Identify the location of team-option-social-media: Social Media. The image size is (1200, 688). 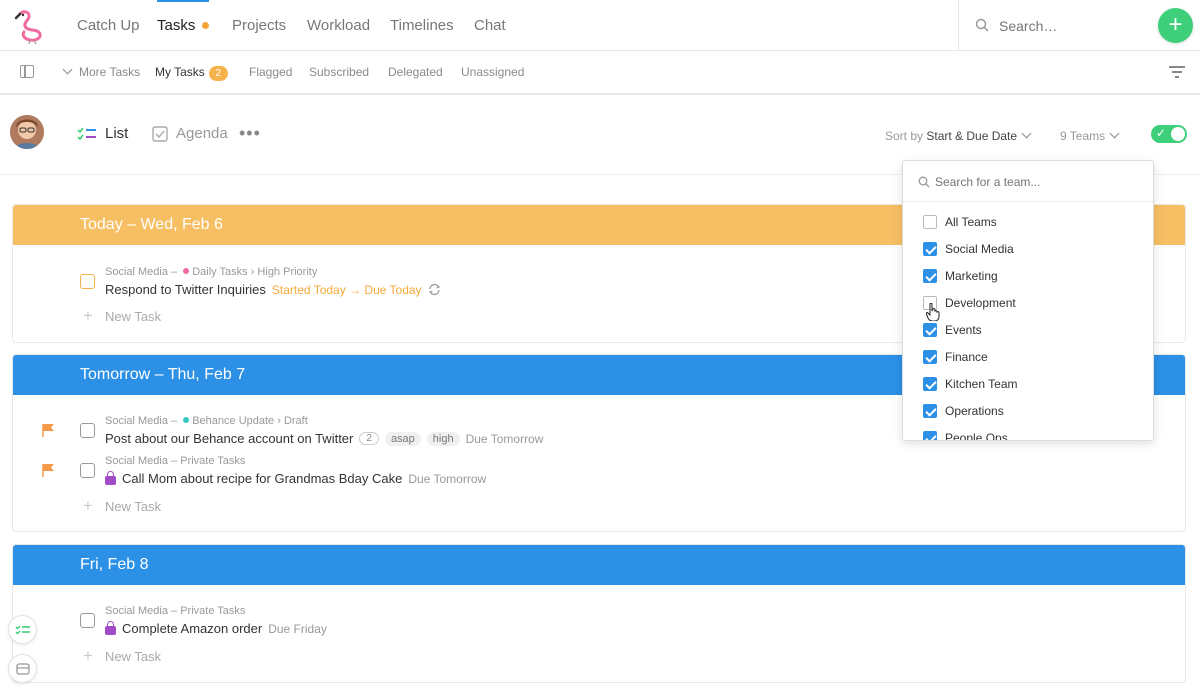
(968, 249).